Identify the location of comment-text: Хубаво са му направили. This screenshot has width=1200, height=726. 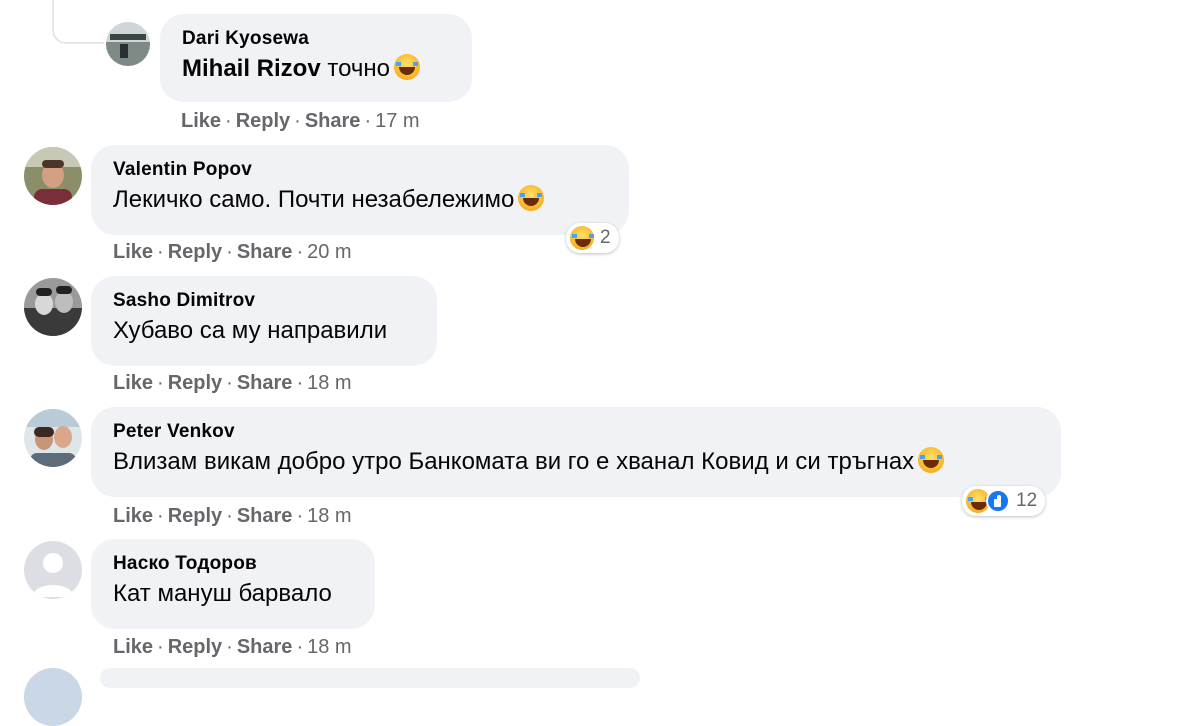
(250, 330).